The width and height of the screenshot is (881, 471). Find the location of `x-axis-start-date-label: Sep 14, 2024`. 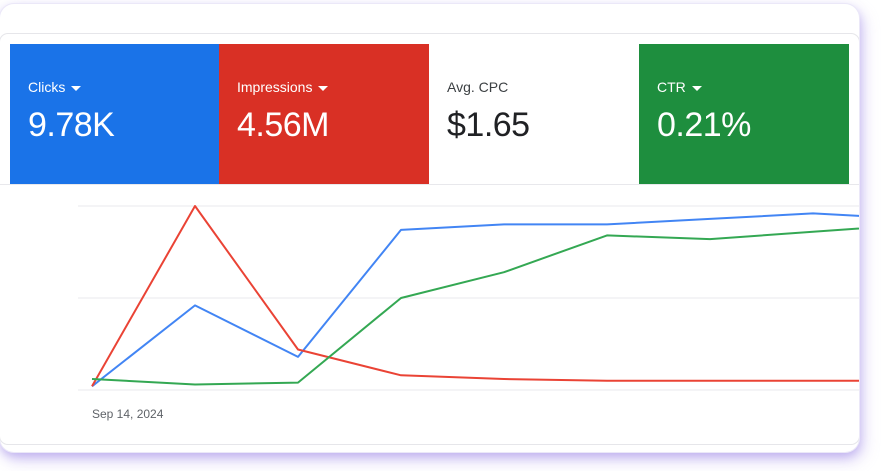

x-axis-start-date-label: Sep 14, 2024 is located at coordinates (128, 414).